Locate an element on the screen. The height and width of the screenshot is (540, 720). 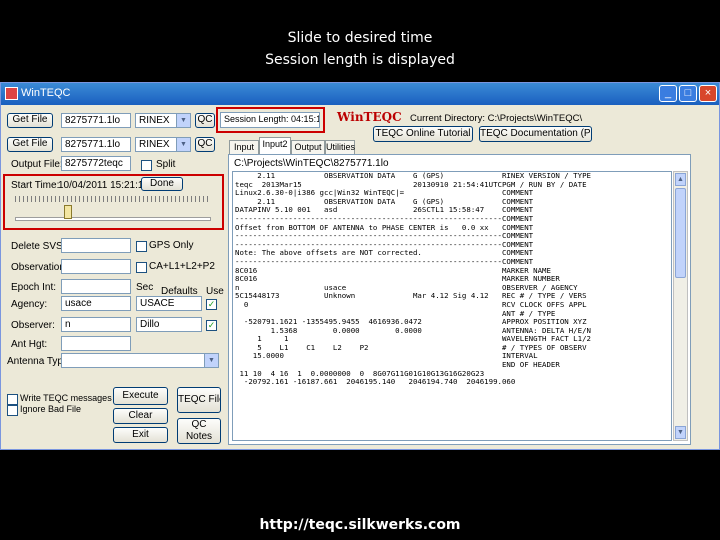
qc-notes-button: QC Notes is located at coordinates (199, 431).